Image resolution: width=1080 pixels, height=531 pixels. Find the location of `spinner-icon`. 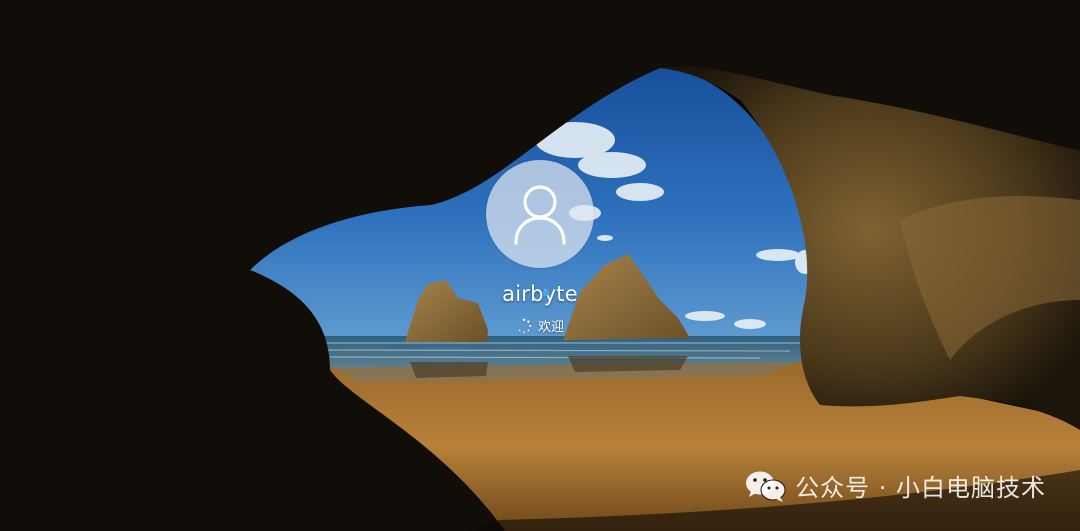

spinner-icon is located at coordinates (525, 325).